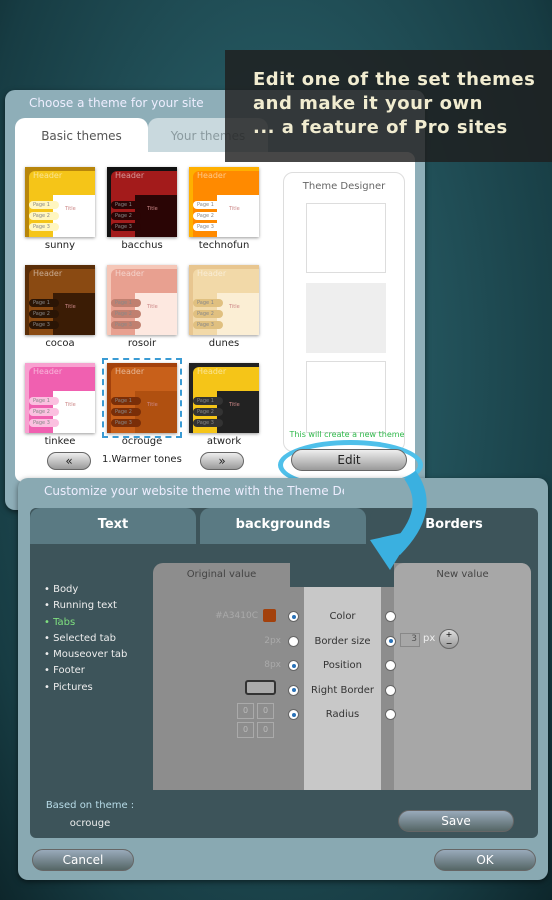  What do you see at coordinates (222, 461) in the screenshot?
I see `next-page-button: »` at bounding box center [222, 461].